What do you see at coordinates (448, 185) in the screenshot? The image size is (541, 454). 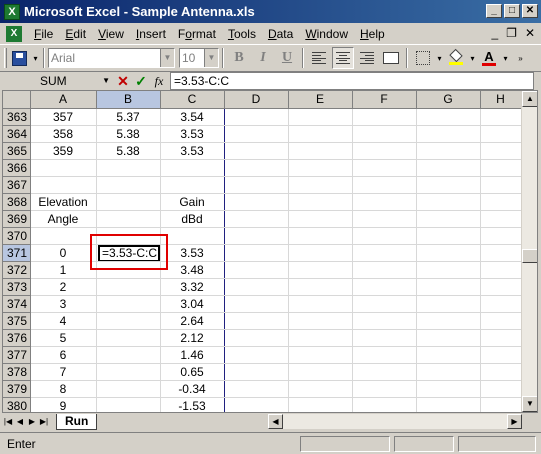 I see `cell-g367` at bounding box center [448, 185].